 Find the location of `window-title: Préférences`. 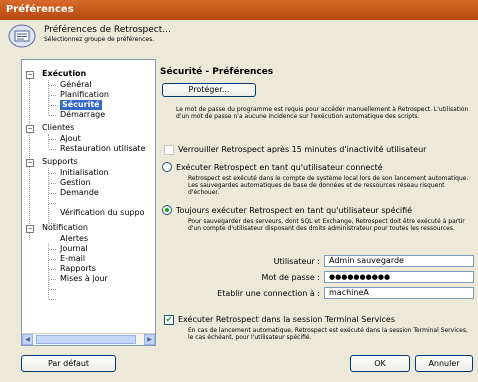

window-title: Préférences is located at coordinates (239, 10).